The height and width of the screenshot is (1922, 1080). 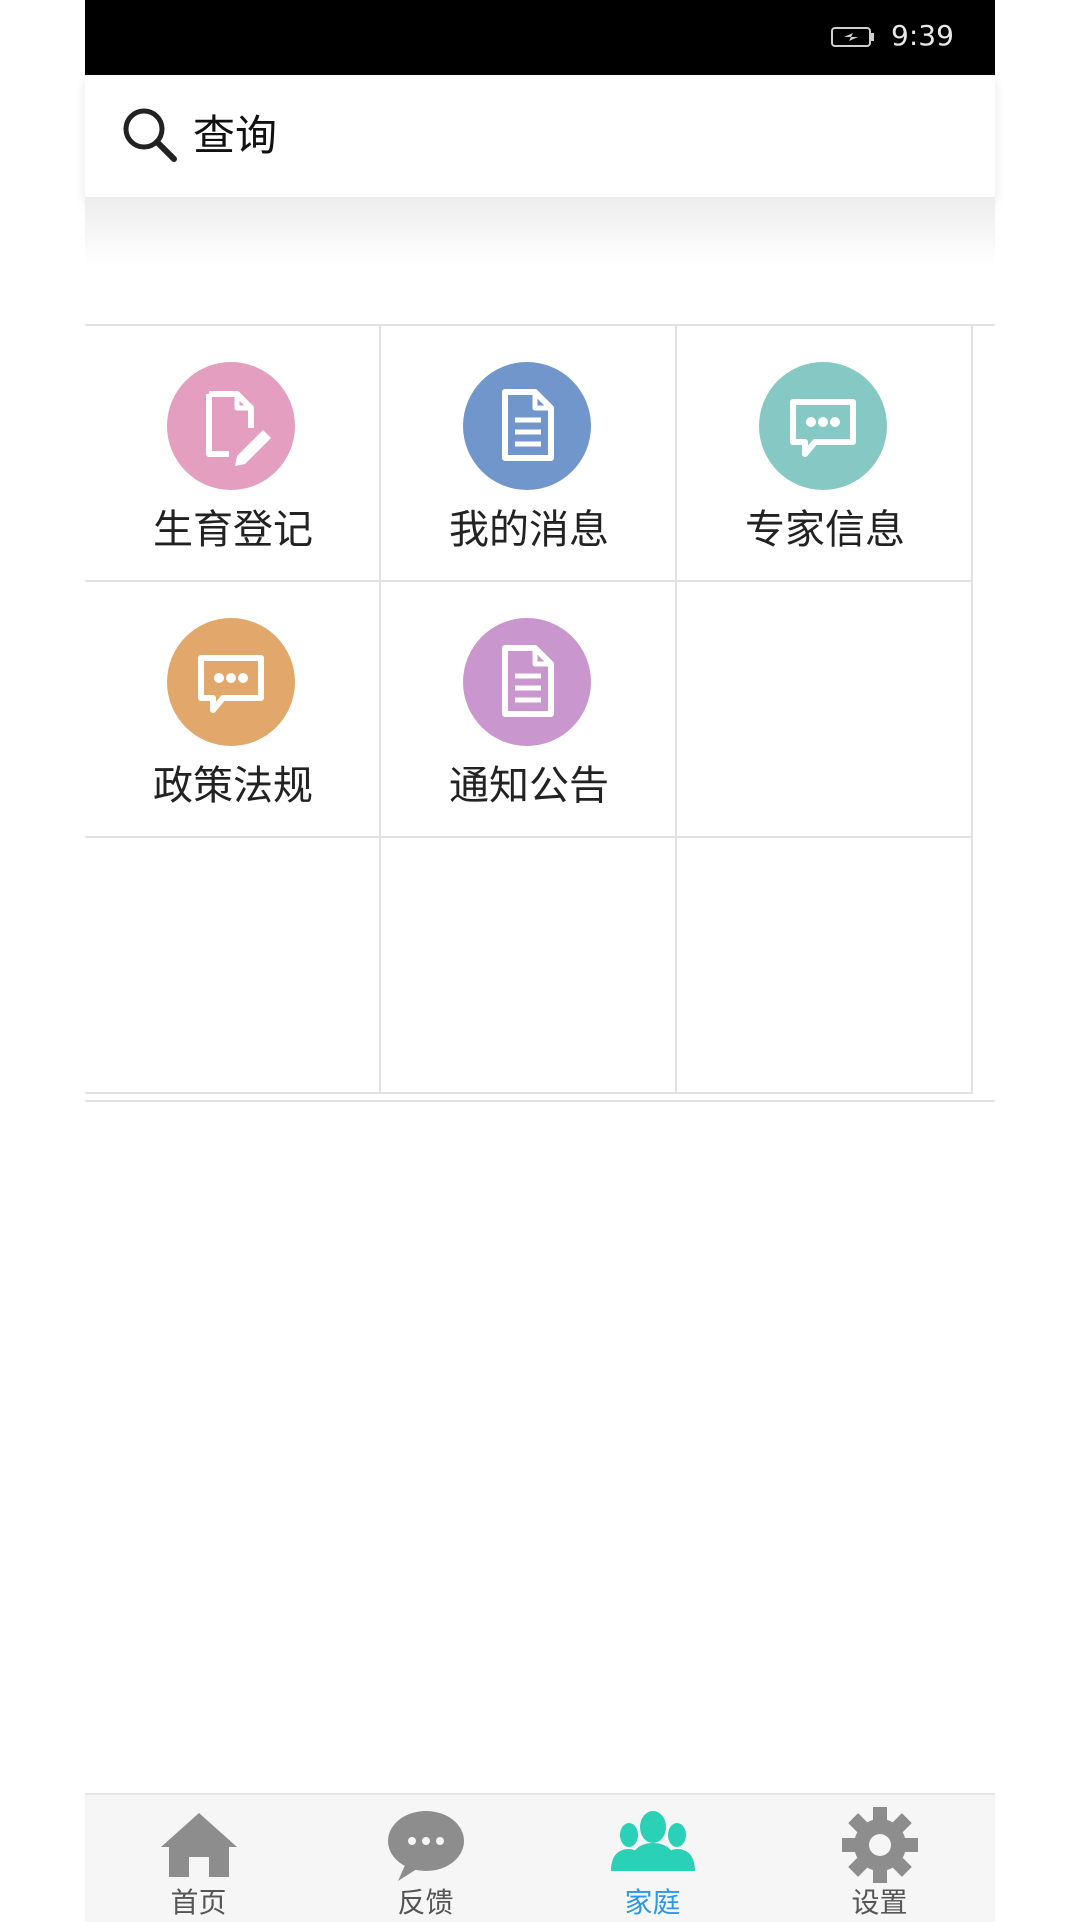 What do you see at coordinates (1037, 960) in the screenshot?
I see `right-margin` at bounding box center [1037, 960].